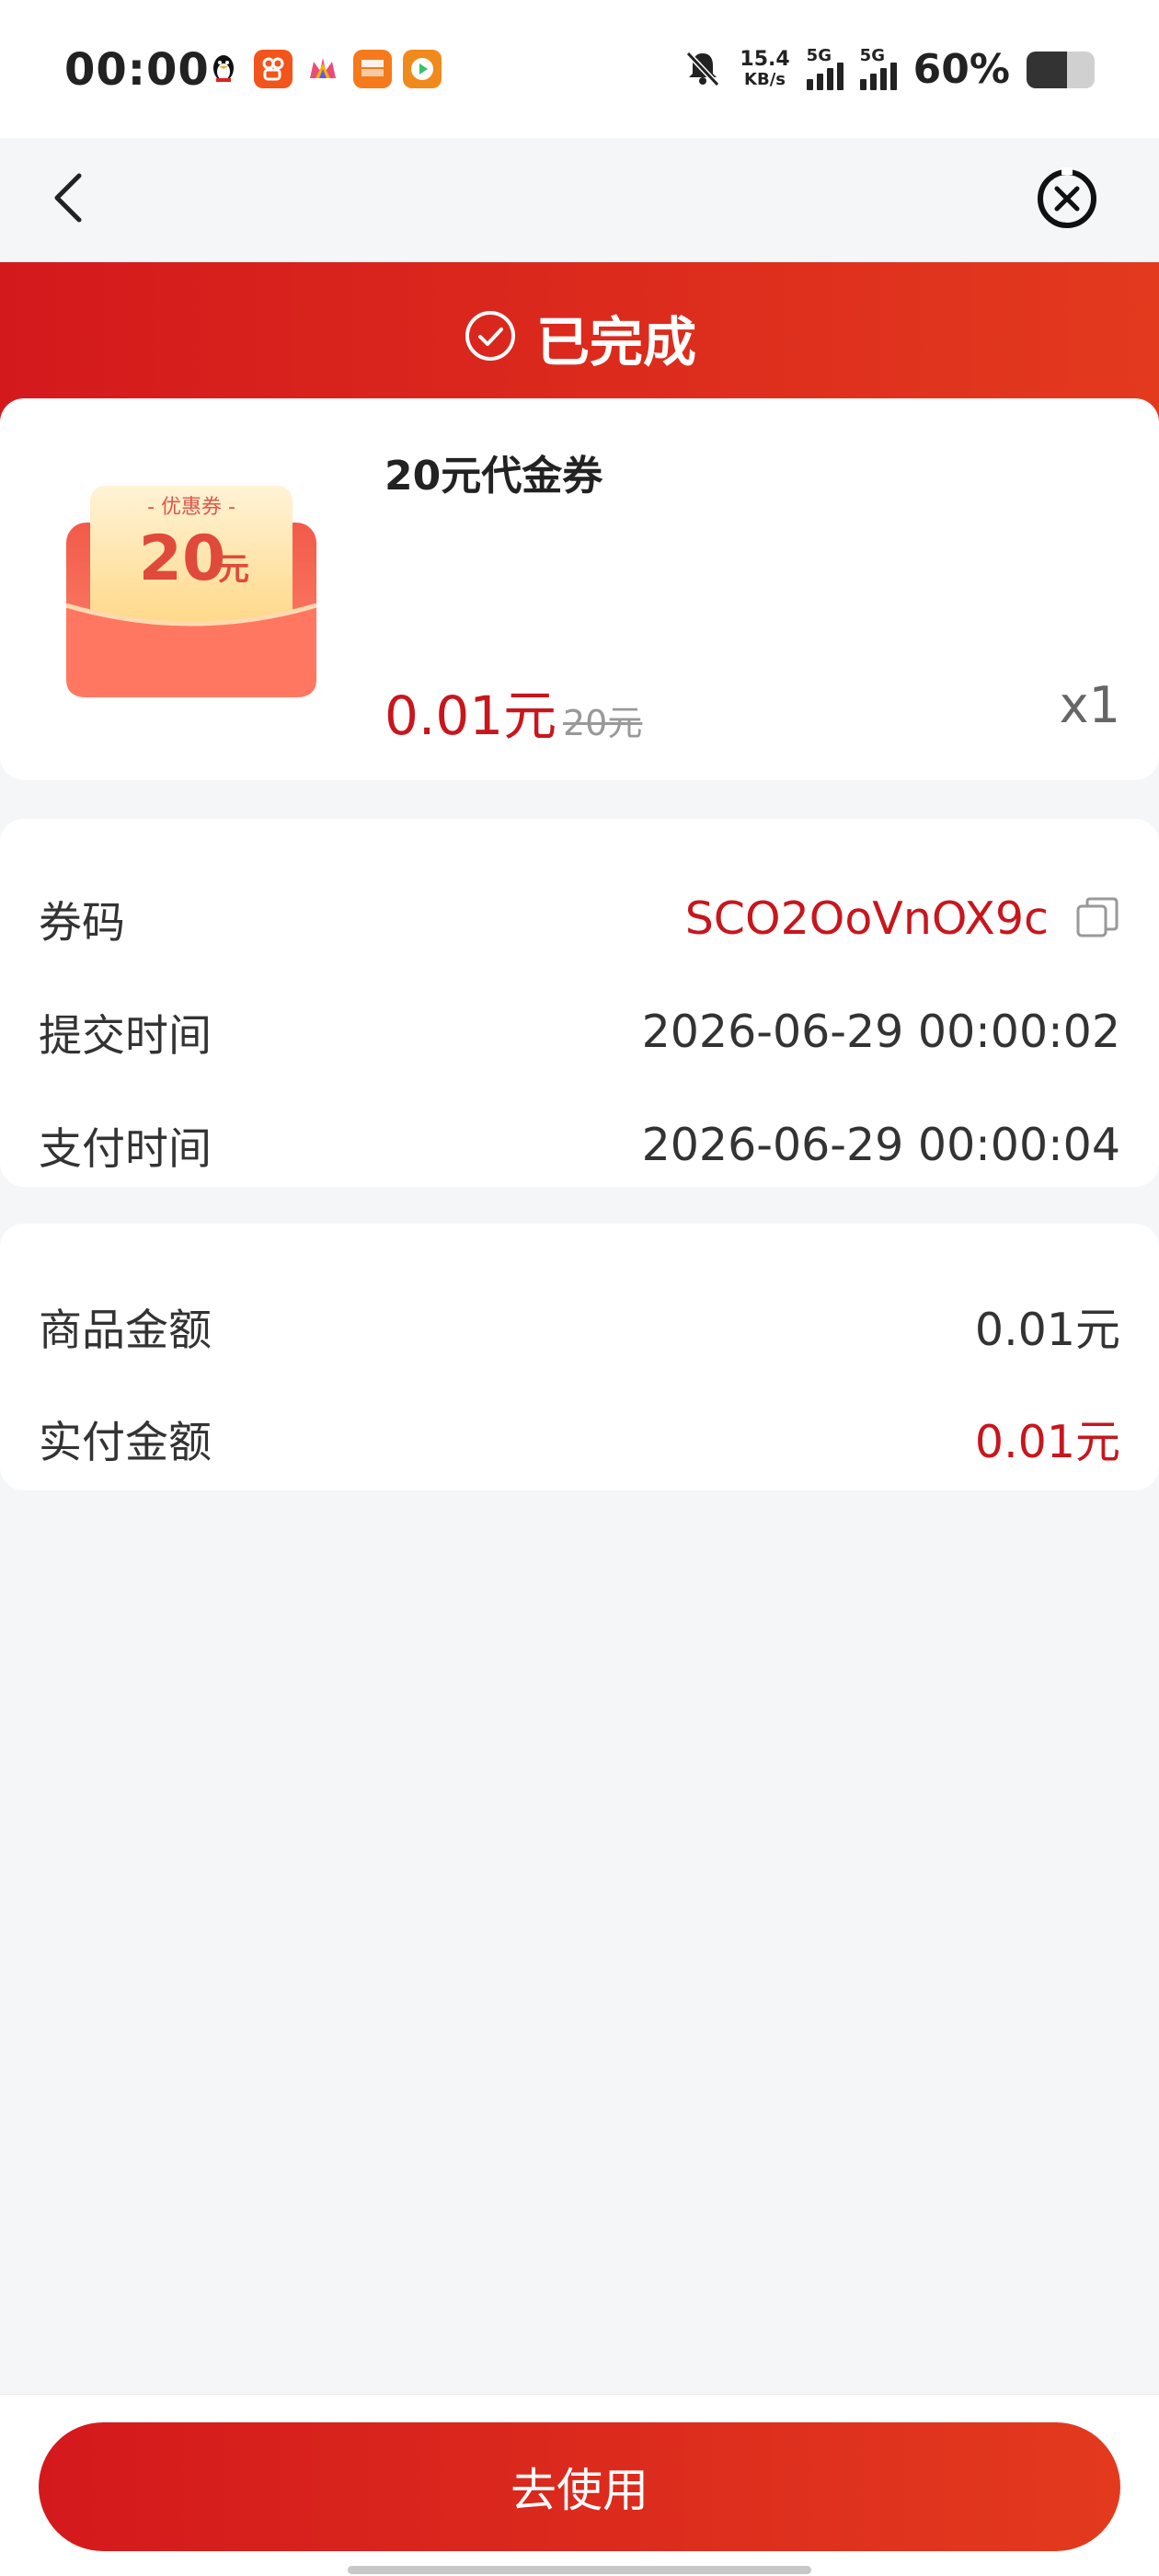 The width and height of the screenshot is (1159, 2576). What do you see at coordinates (125, 1036) in the screenshot?
I see `submit-time-label: 提交时间` at bounding box center [125, 1036].